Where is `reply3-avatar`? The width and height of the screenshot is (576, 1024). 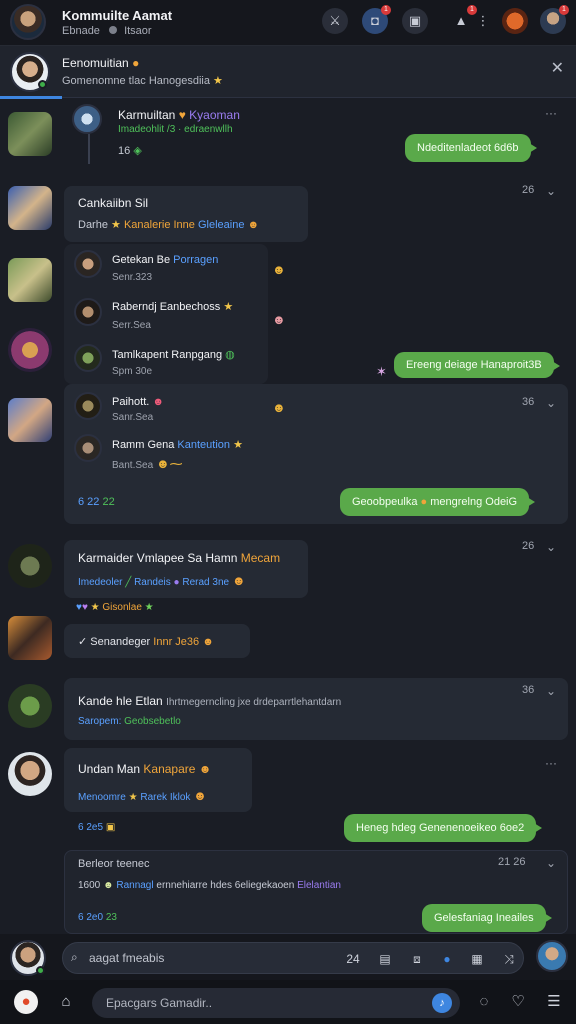 reply3-avatar is located at coordinates (88, 358).